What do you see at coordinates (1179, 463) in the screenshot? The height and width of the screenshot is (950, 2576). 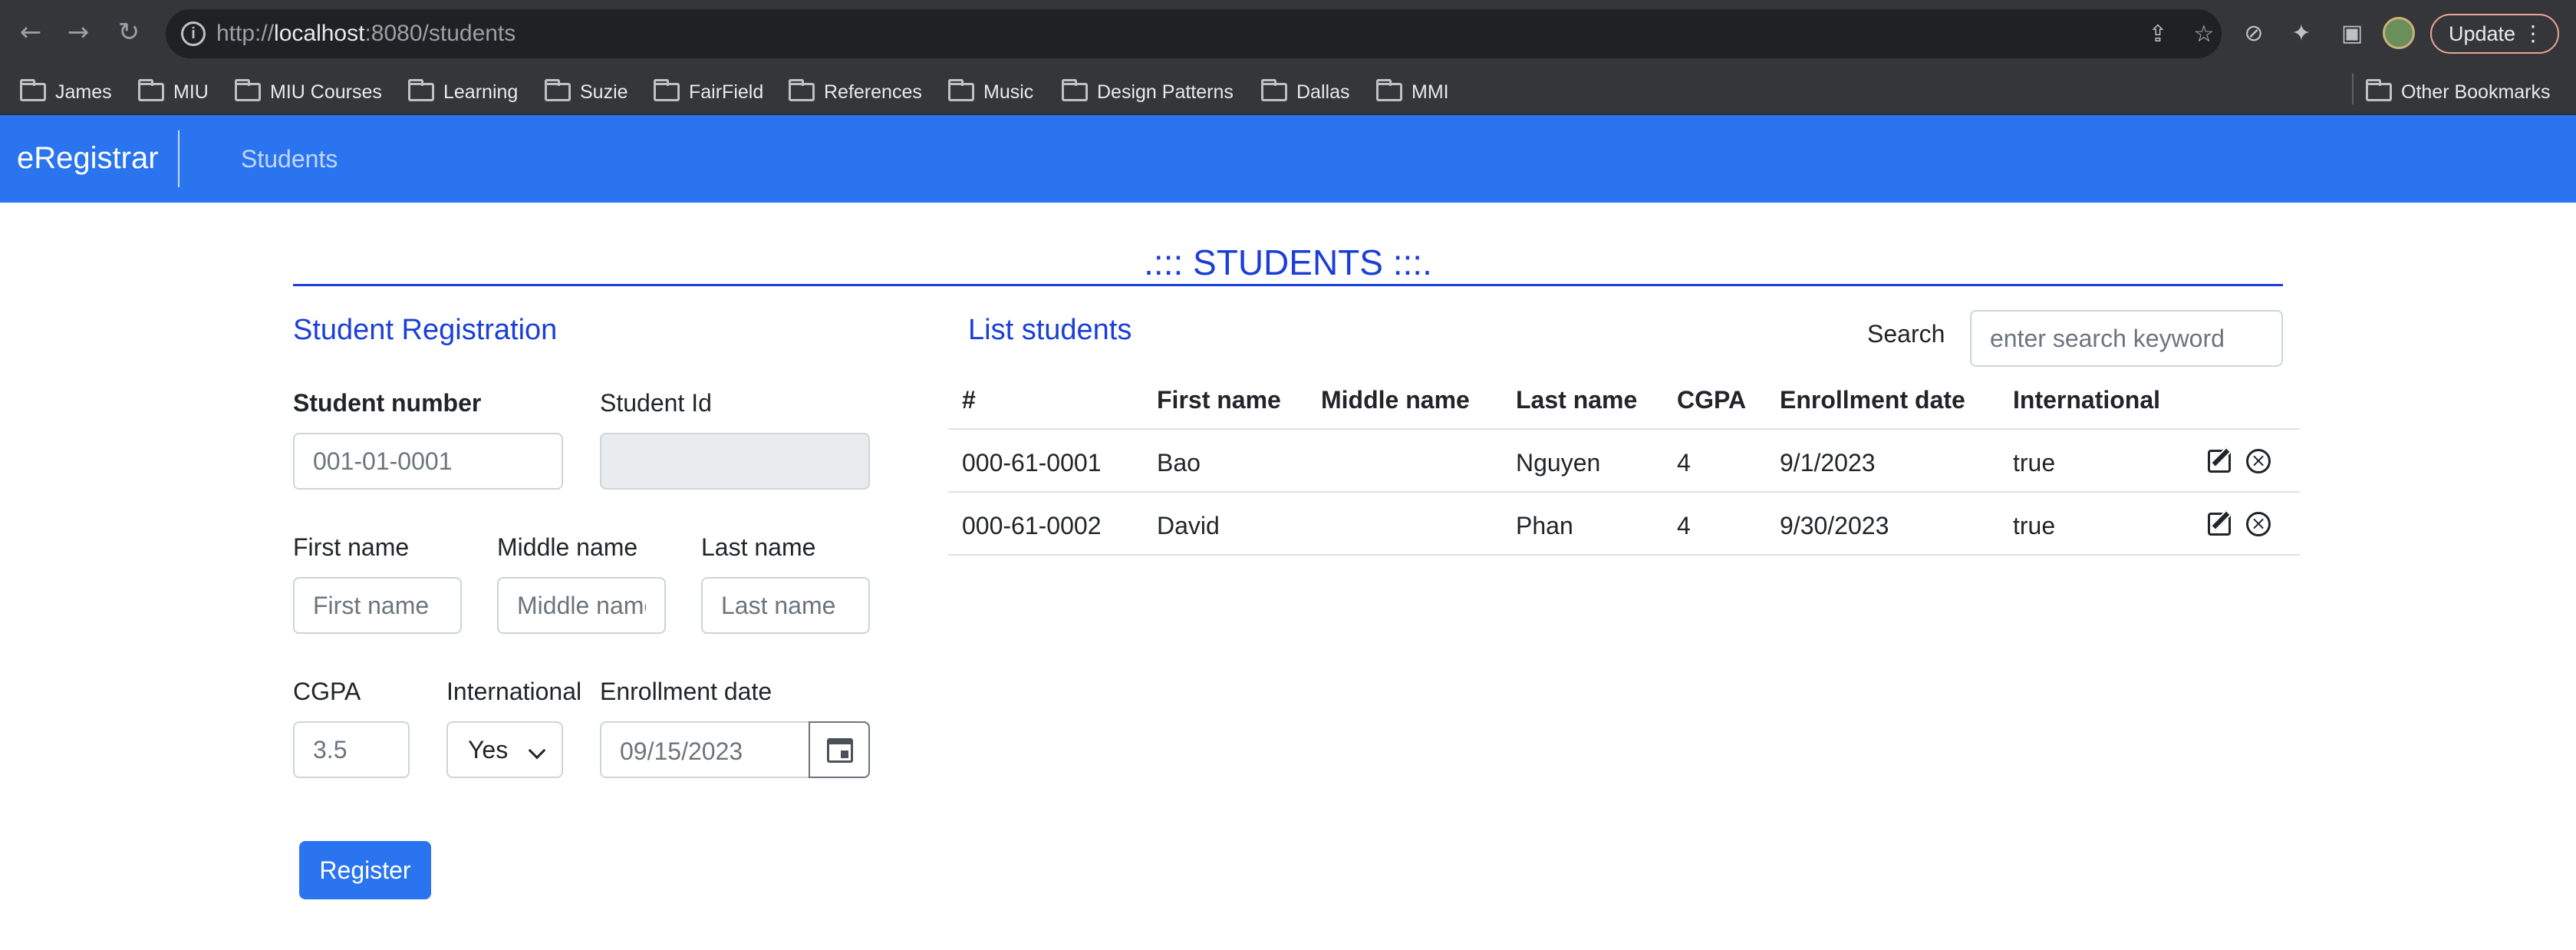 I see `cell-first-name: Bao` at bounding box center [1179, 463].